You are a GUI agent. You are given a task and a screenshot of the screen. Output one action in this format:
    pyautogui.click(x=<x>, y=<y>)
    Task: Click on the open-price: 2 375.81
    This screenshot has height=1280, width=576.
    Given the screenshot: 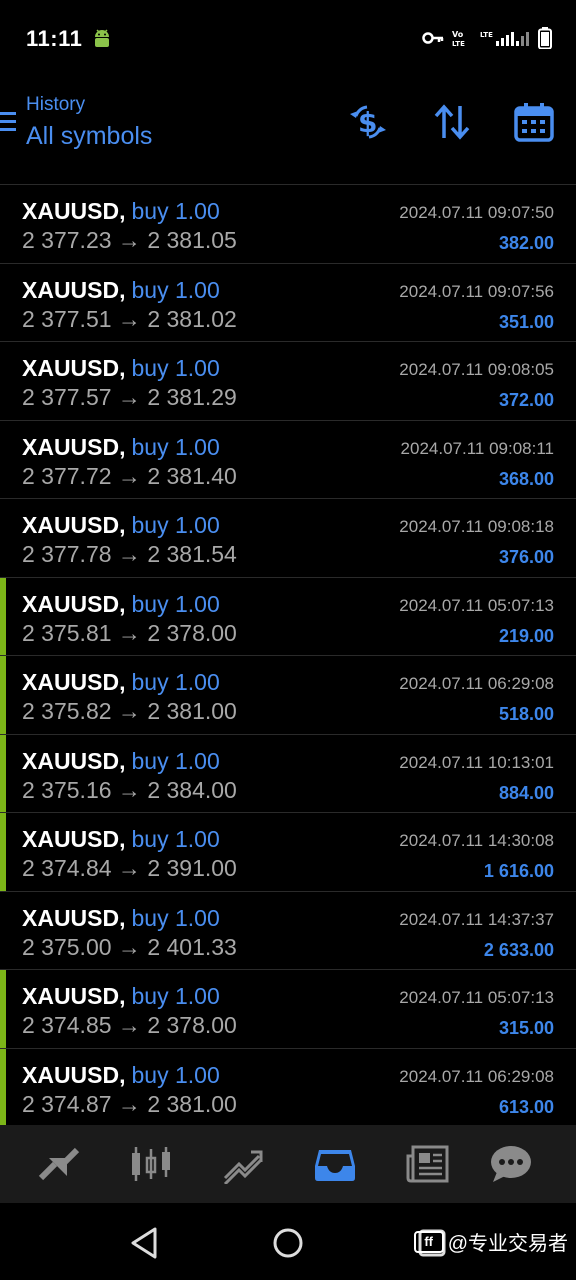 What is the action you would take?
    pyautogui.click(x=67, y=632)
    